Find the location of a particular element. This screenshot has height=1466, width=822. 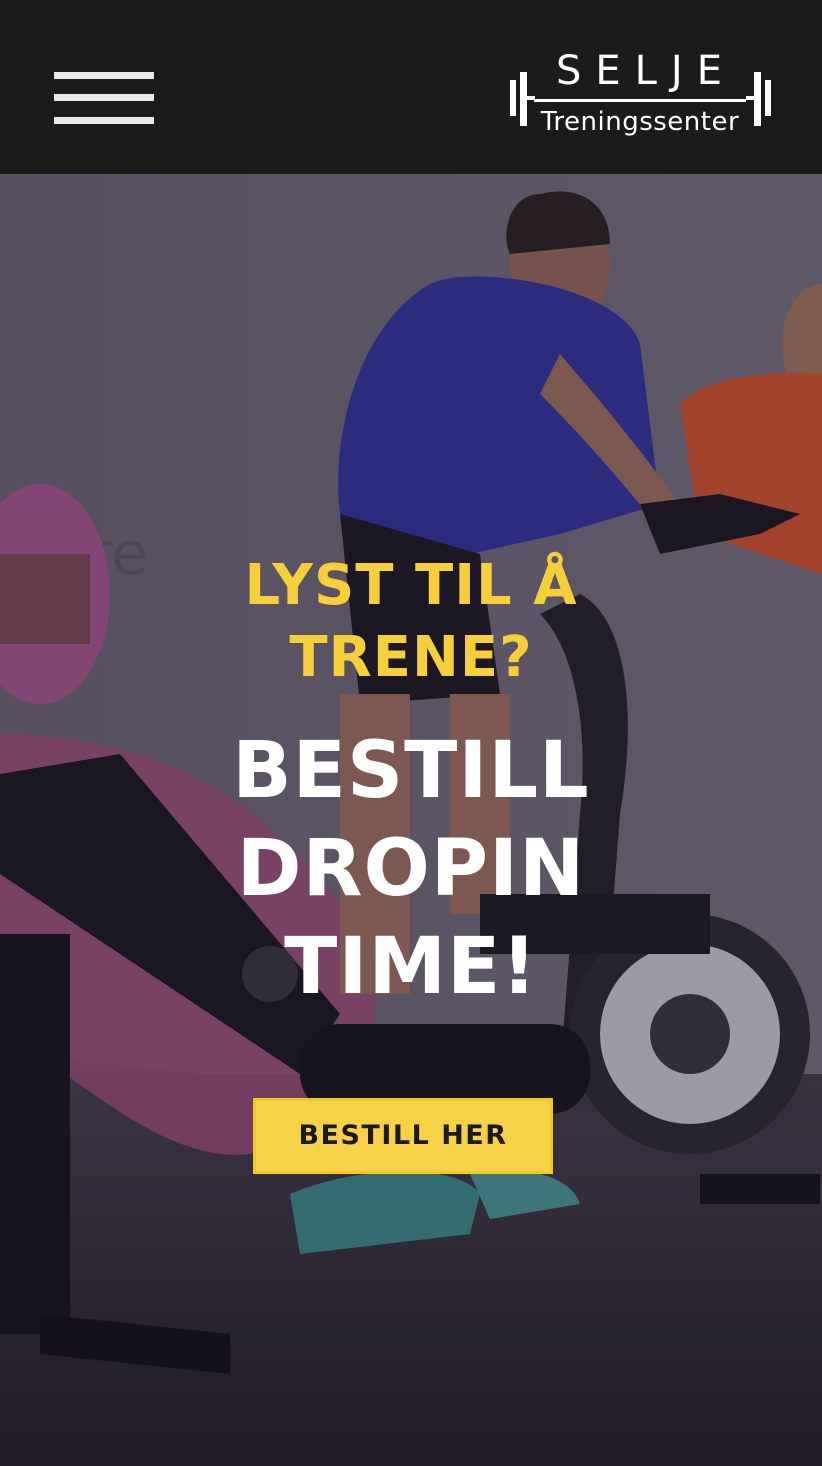

kicker-line-1: LYST TIL Å is located at coordinates (411, 585).